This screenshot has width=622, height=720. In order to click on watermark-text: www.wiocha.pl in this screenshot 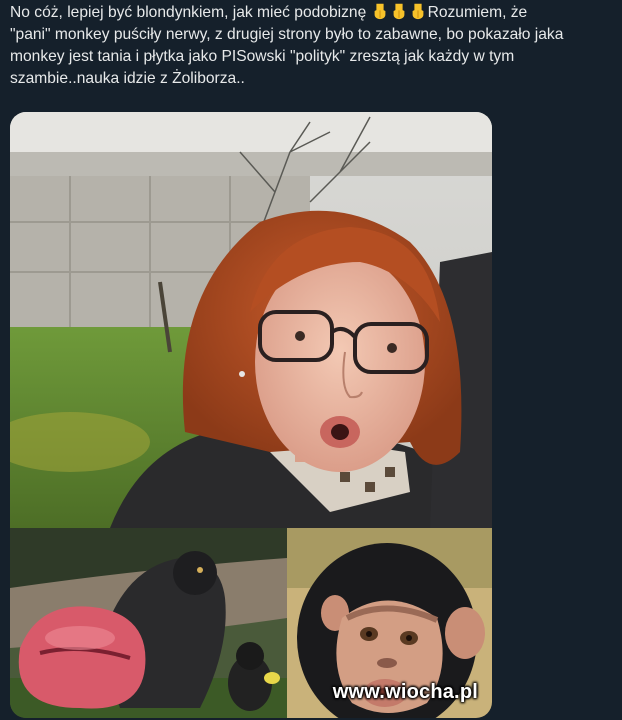, I will do `click(405, 692)`.